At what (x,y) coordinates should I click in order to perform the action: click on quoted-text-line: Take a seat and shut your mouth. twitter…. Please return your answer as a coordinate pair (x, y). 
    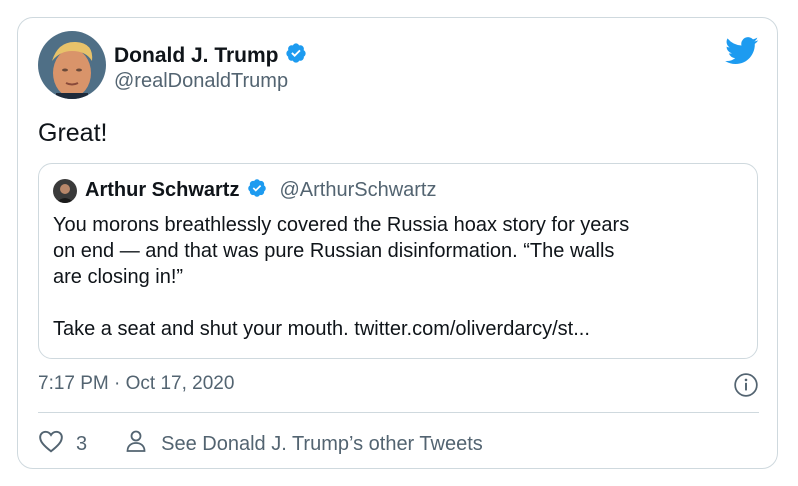
    Looking at the image, I should click on (321, 329).